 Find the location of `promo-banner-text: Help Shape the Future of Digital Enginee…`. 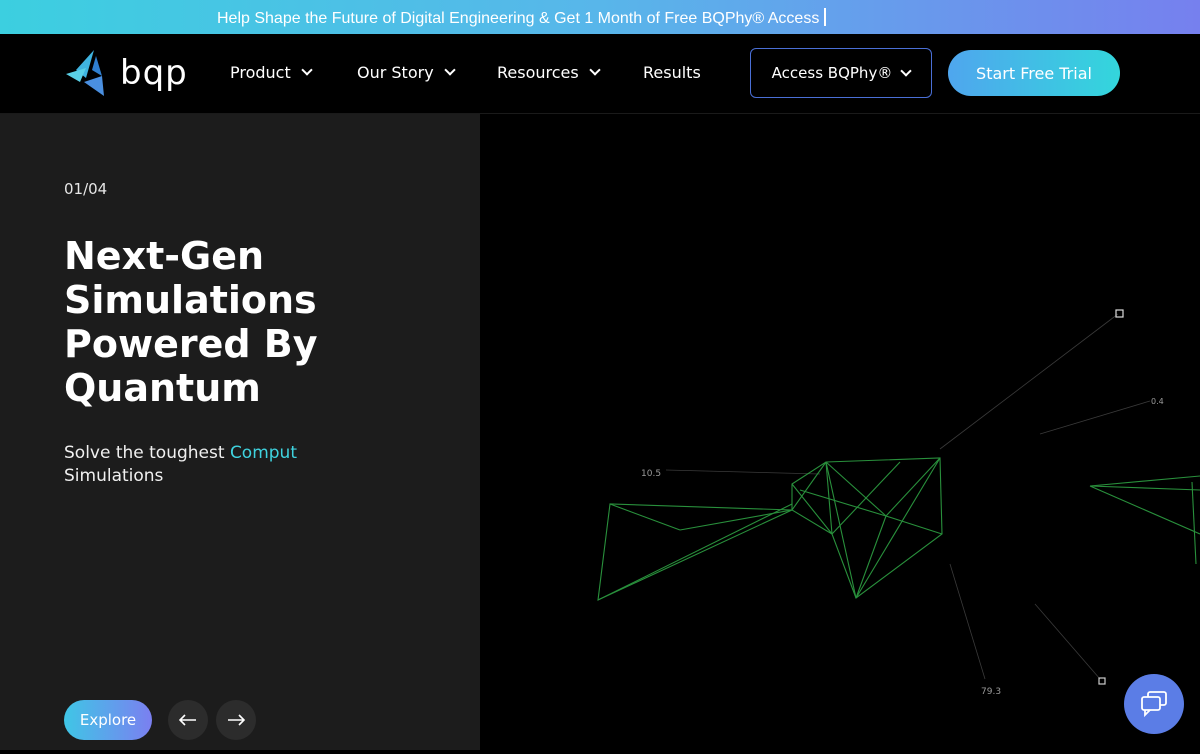

promo-banner-text: Help Shape the Future of Digital Enginee… is located at coordinates (522, 18).